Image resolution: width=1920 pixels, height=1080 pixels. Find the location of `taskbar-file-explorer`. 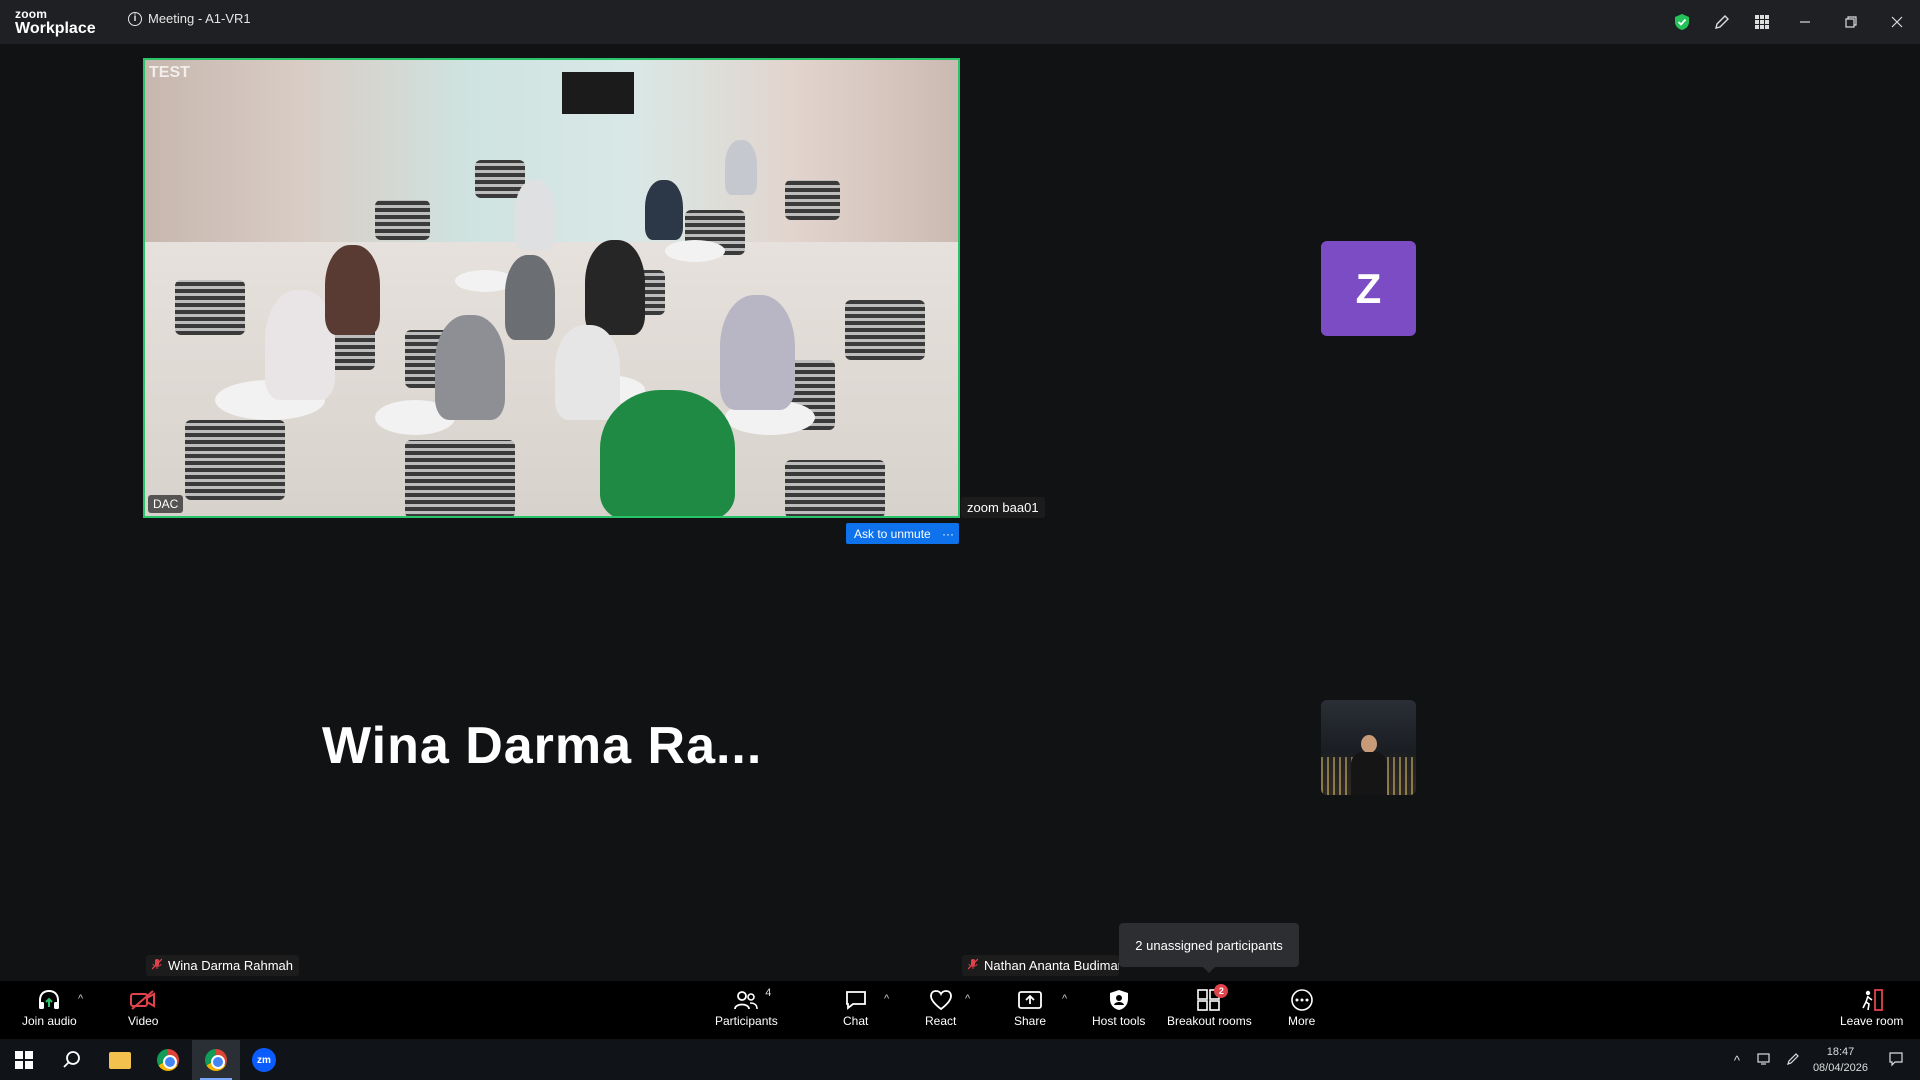

taskbar-file-explorer is located at coordinates (120, 1060).